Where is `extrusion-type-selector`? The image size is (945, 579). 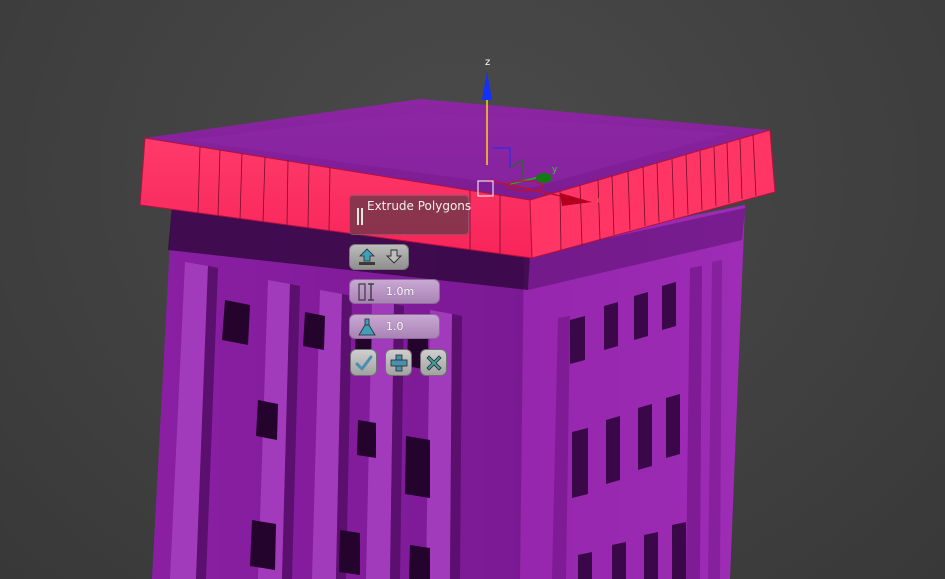
extrusion-type-selector is located at coordinates (379, 257).